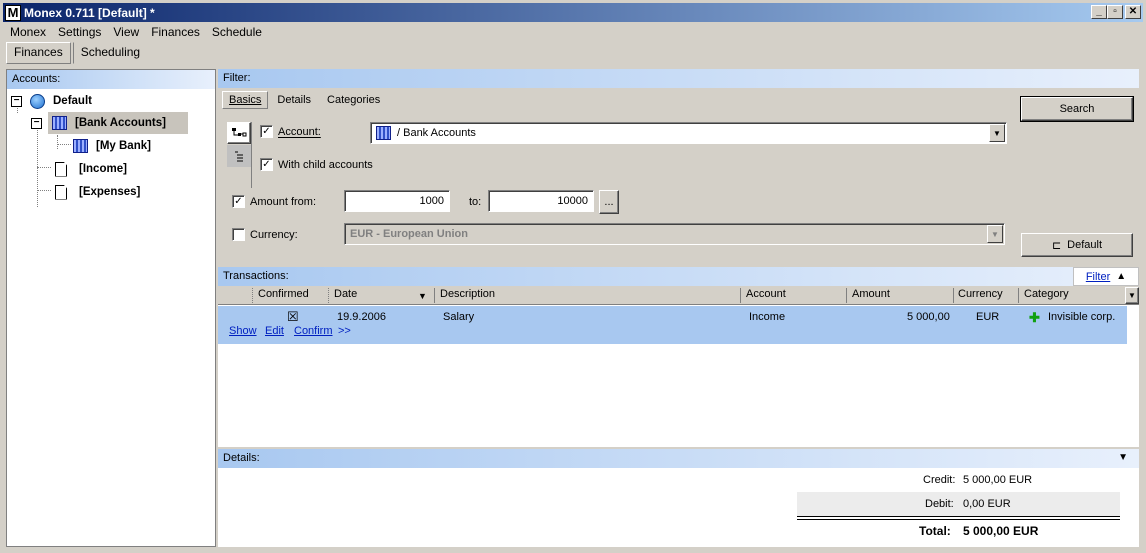 The width and height of the screenshot is (1146, 553). I want to click on tree-view-icon, so click(239, 133).